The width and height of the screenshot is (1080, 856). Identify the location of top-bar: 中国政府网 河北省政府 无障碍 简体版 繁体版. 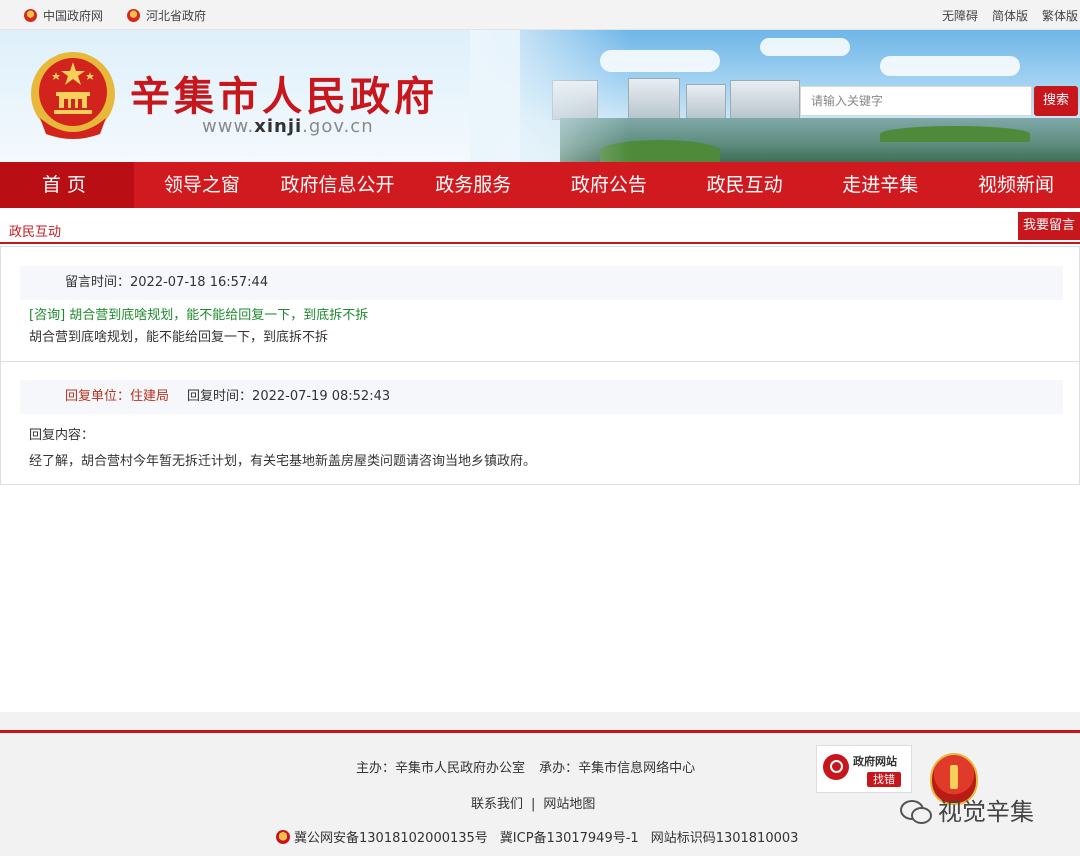
(540, 15).